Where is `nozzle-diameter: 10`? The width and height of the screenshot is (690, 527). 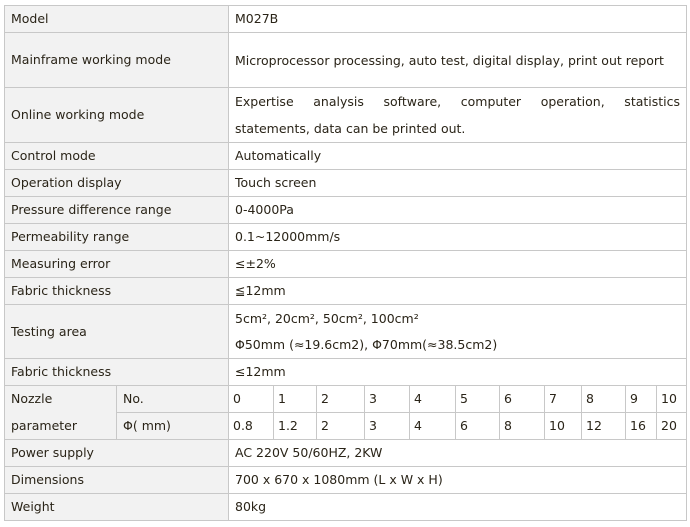 nozzle-diameter: 10 is located at coordinates (563, 426).